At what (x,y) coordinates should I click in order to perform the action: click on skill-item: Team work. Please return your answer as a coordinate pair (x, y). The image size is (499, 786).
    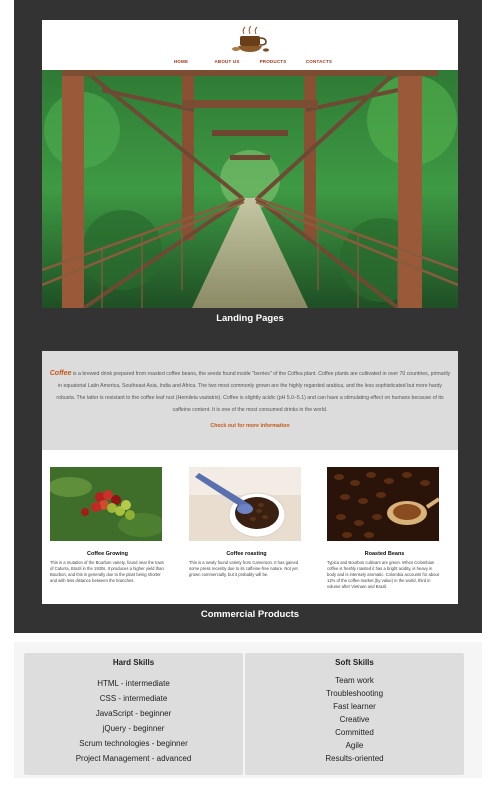
    Looking at the image, I should click on (354, 680).